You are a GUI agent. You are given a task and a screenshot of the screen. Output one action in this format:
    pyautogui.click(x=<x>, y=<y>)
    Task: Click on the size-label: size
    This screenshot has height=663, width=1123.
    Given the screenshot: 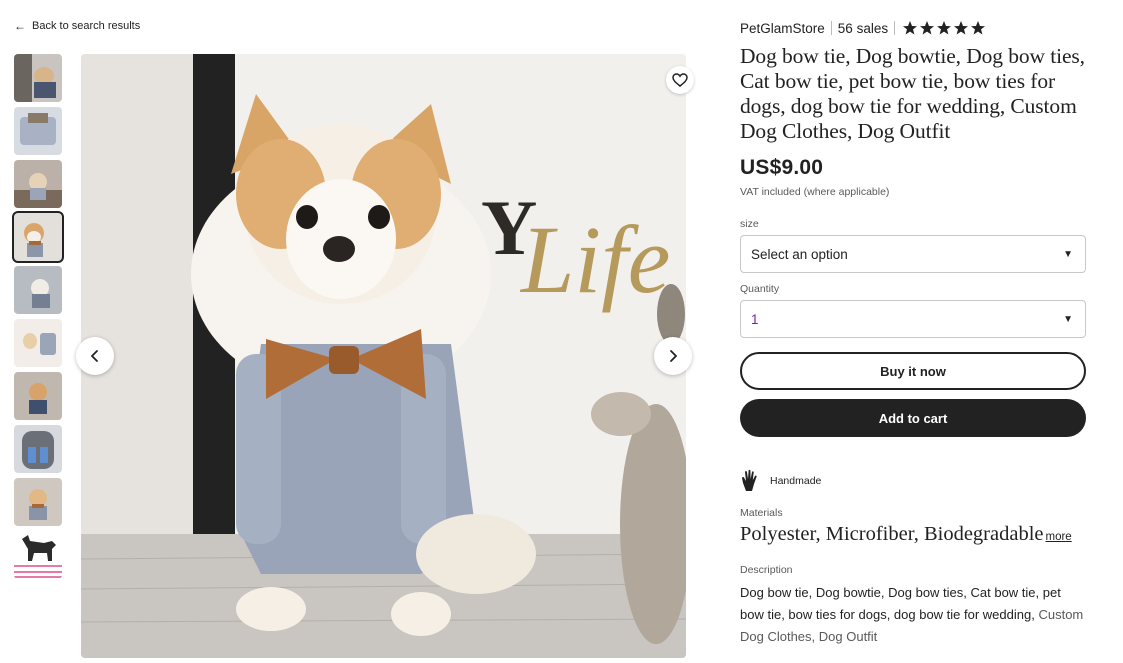 What is the action you would take?
    pyautogui.click(x=749, y=224)
    